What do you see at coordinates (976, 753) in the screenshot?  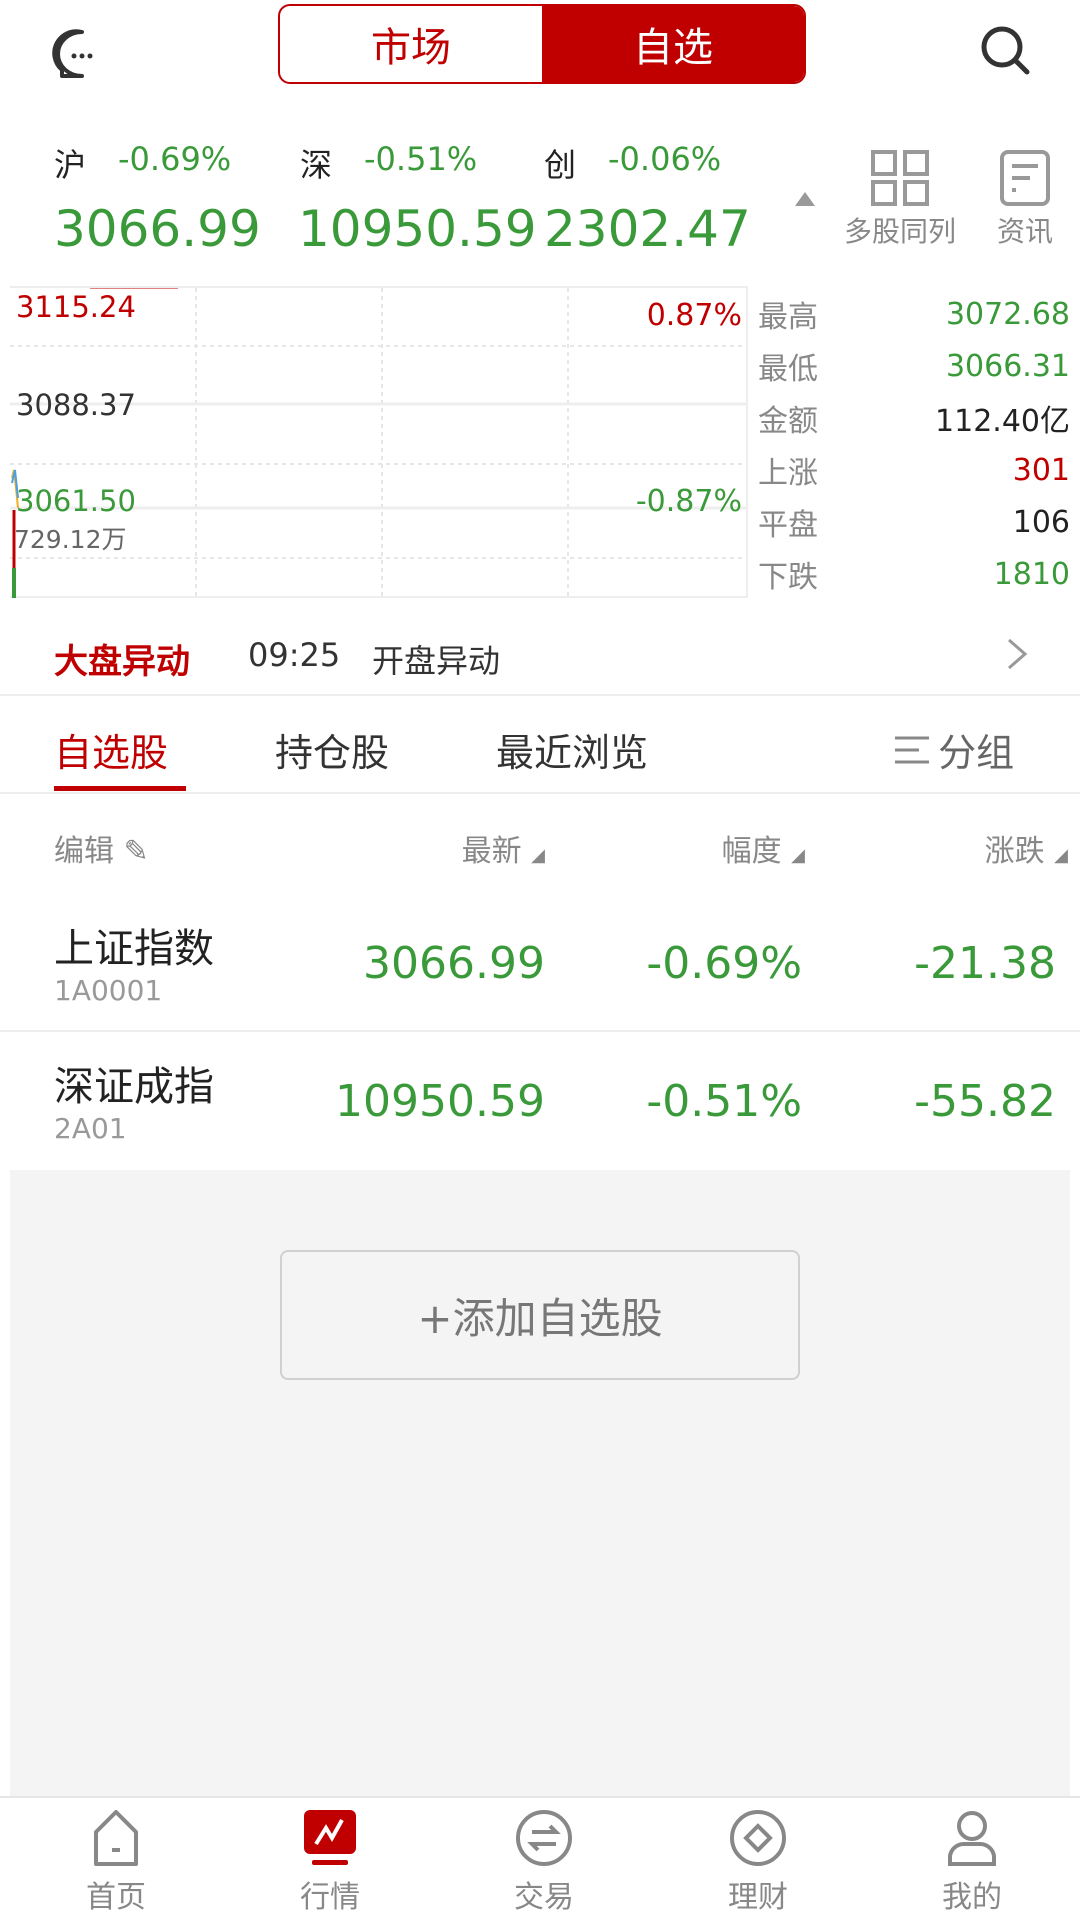 I see `group-label: 分组` at bounding box center [976, 753].